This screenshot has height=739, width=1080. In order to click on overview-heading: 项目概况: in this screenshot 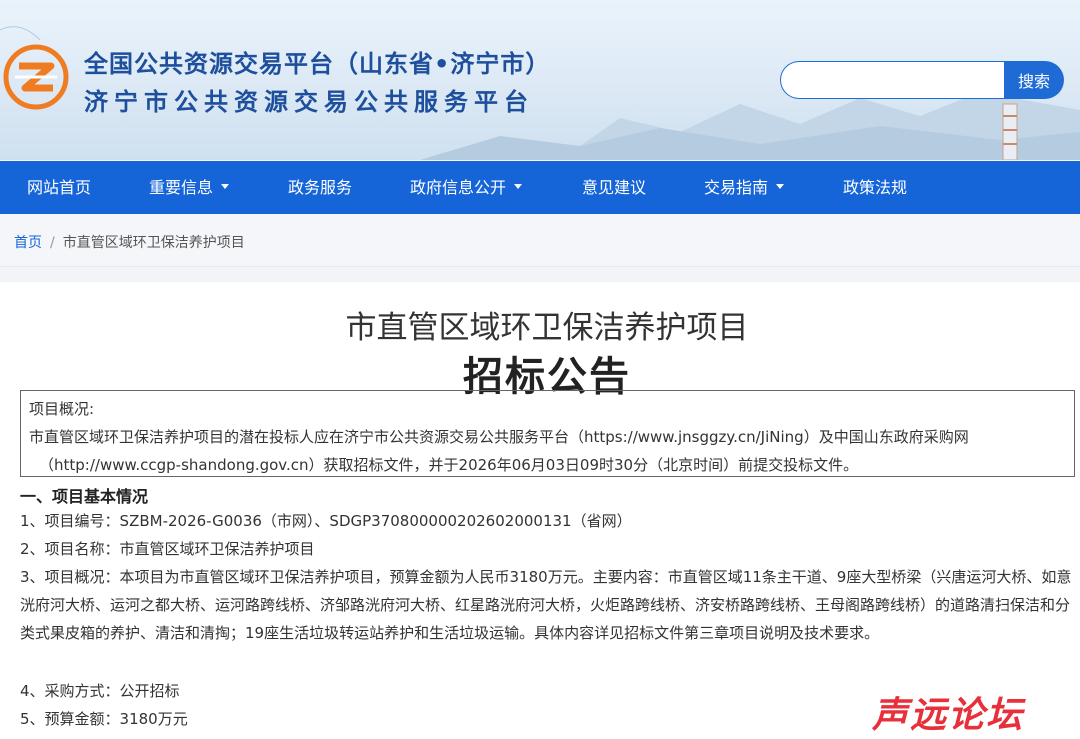, I will do `click(62, 409)`.